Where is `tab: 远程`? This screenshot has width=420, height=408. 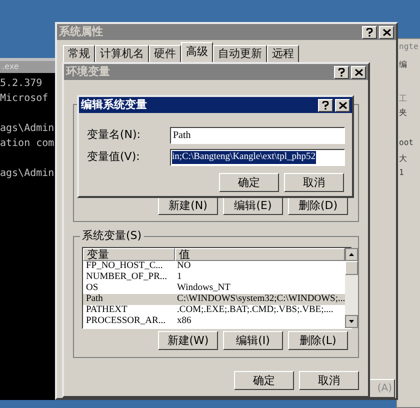 tab: 远程 is located at coordinates (283, 53).